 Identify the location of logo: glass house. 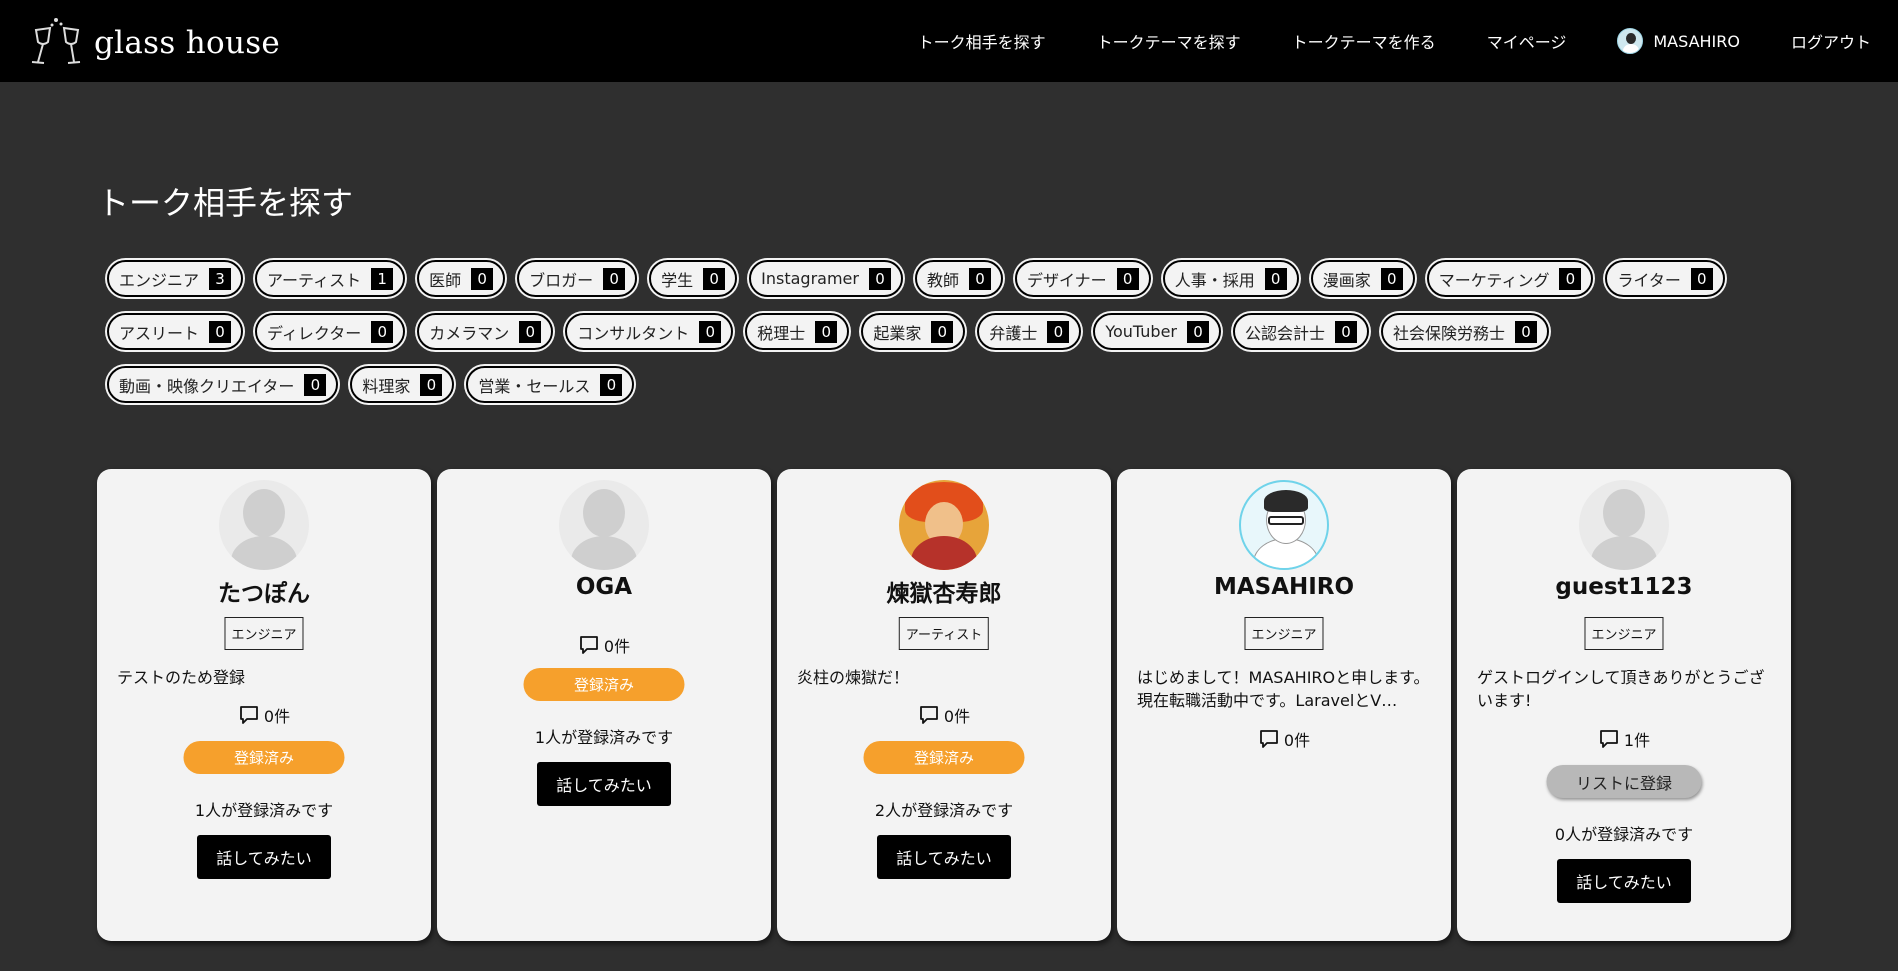
(154, 43).